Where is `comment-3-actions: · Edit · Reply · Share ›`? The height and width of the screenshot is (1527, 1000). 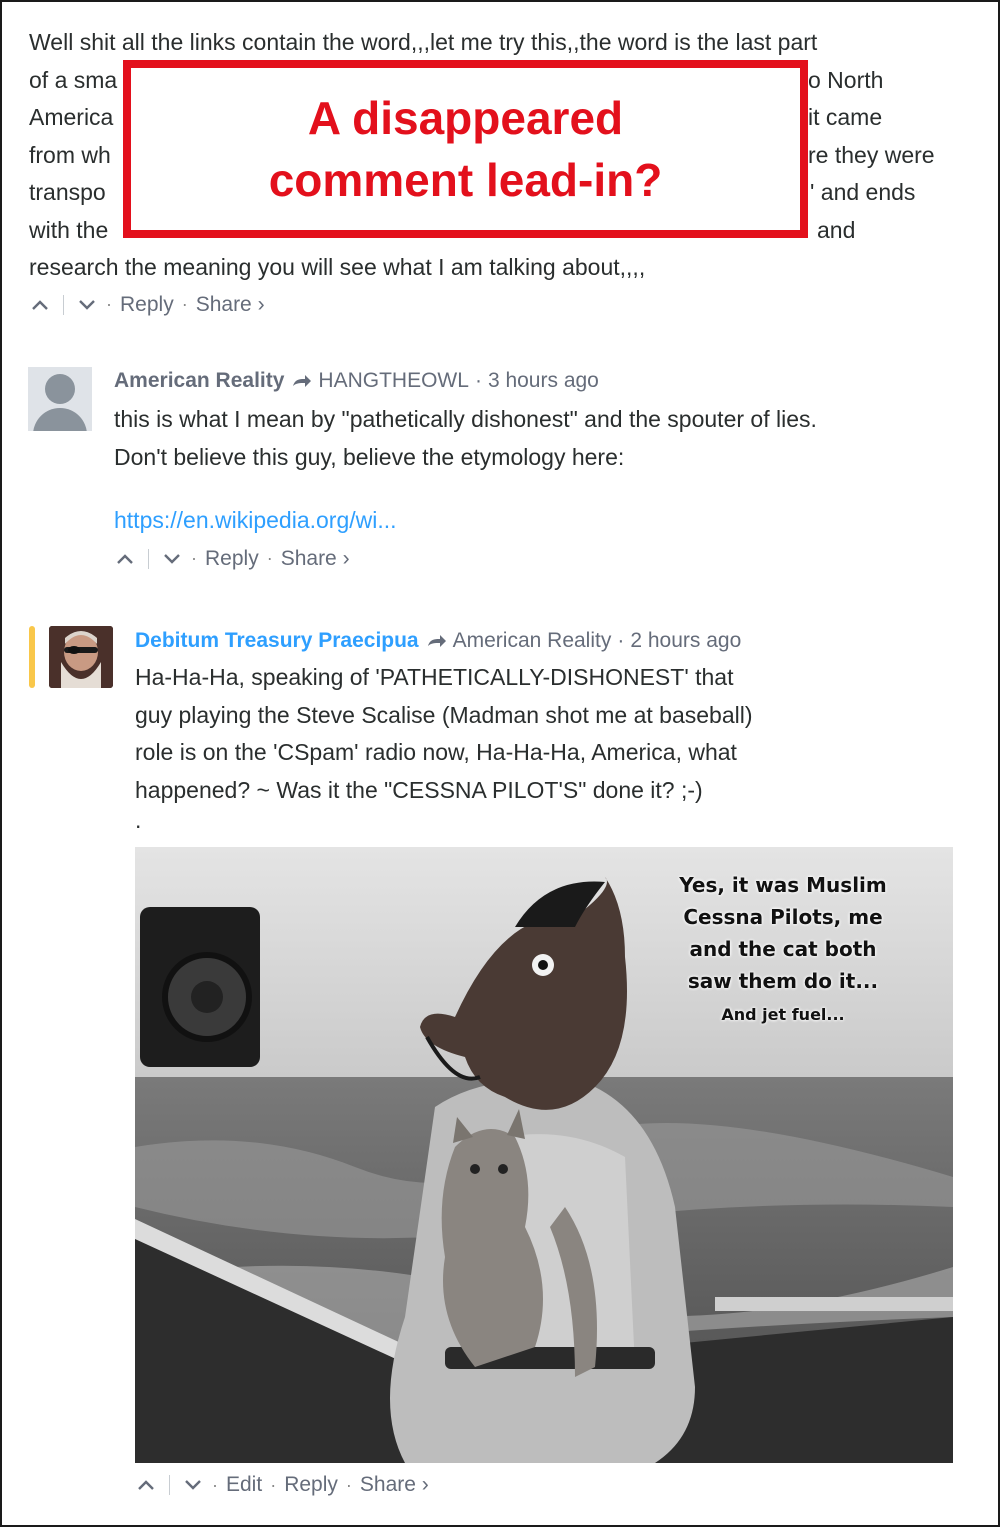
comment-3-actions: · Edit · Reply · Share › is located at coordinates (282, 1485).